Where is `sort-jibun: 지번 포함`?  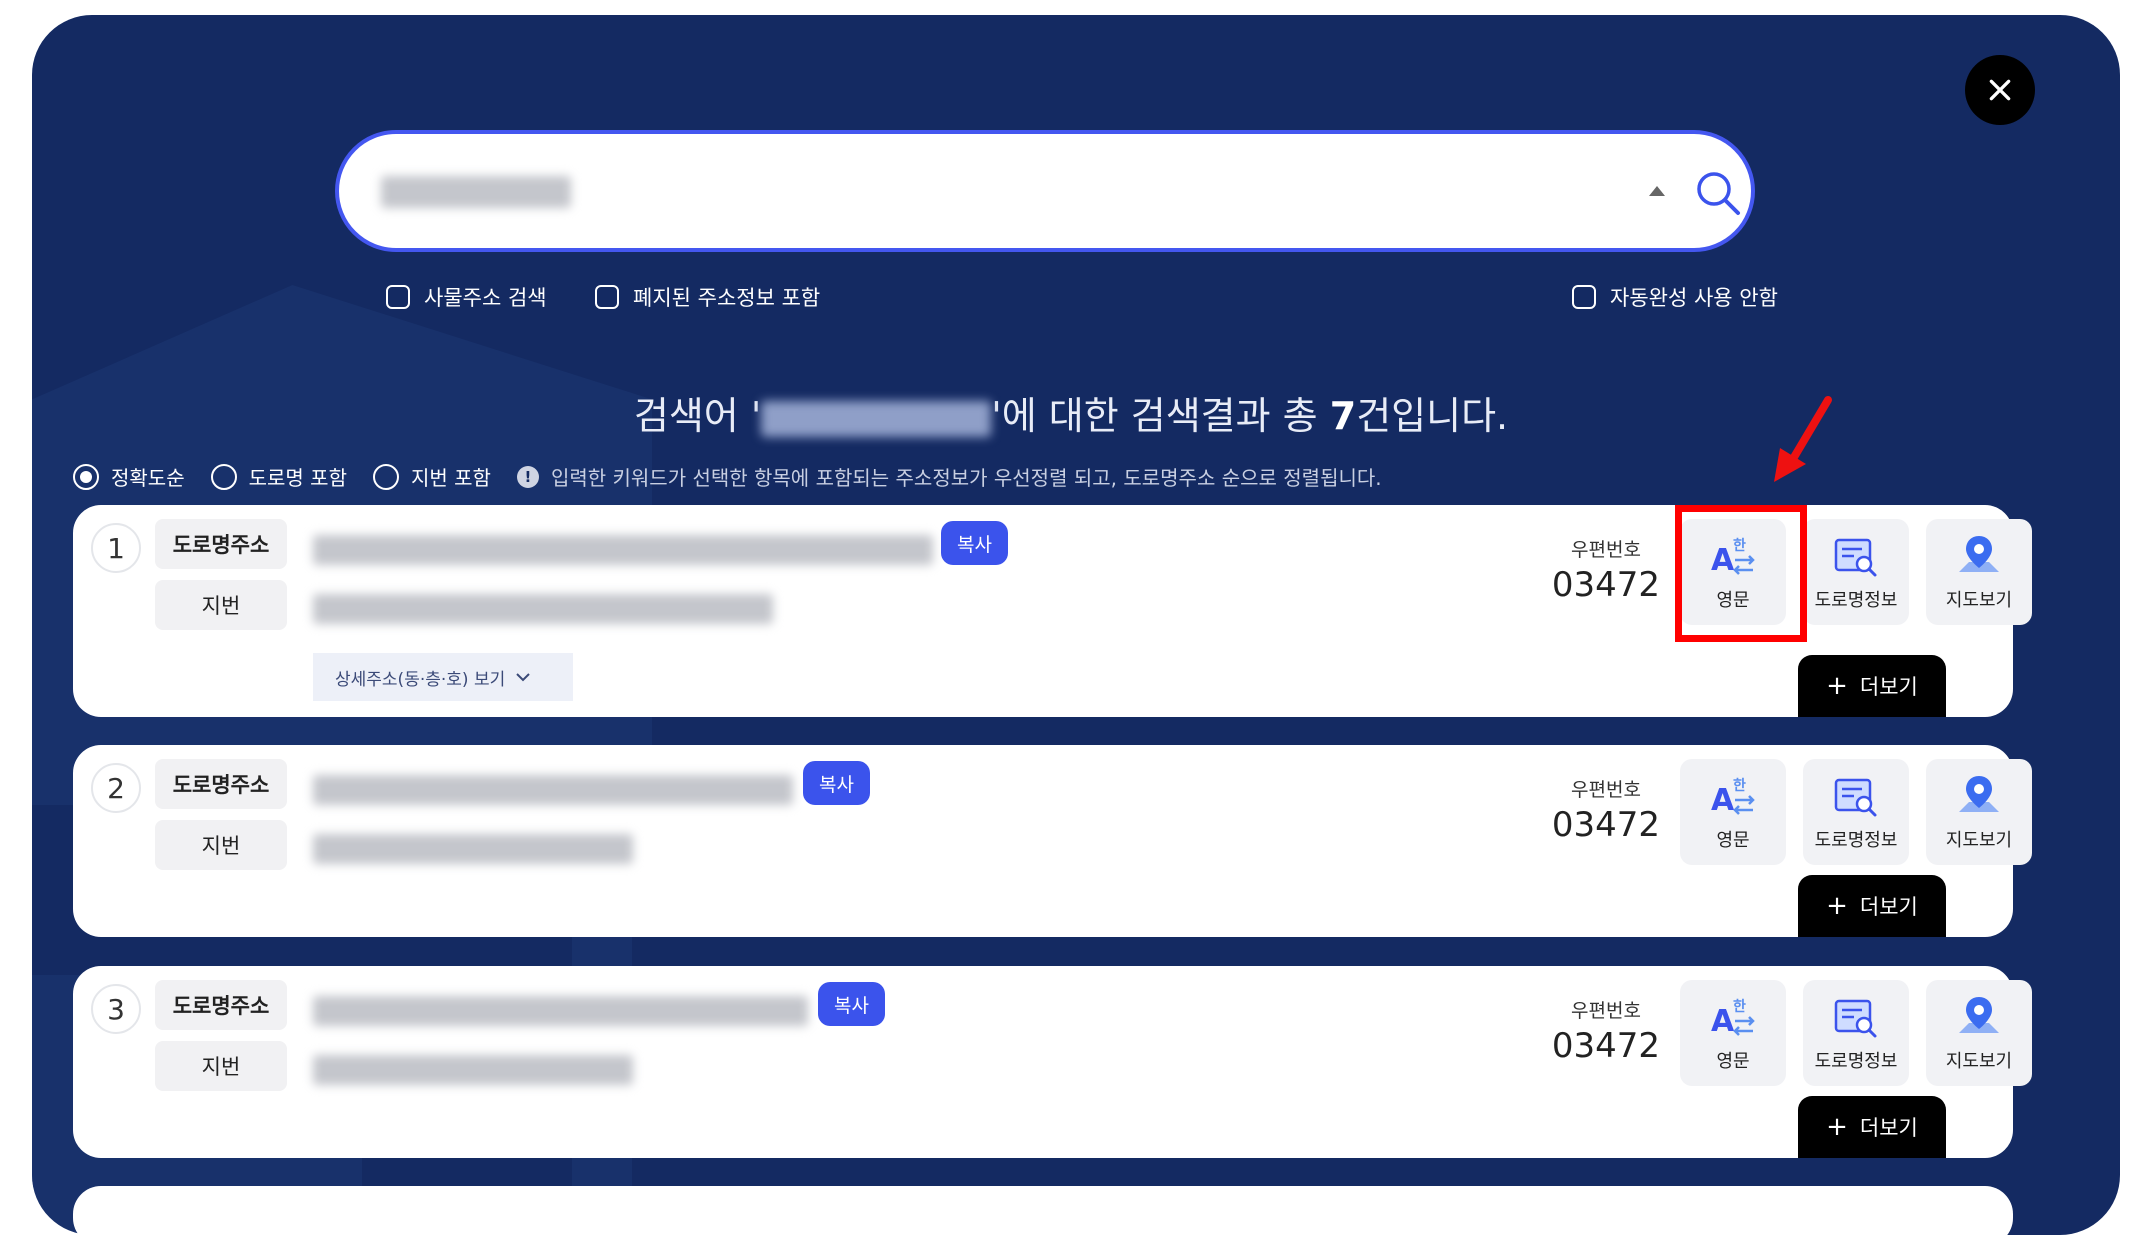 sort-jibun: 지번 포함 is located at coordinates (431, 476).